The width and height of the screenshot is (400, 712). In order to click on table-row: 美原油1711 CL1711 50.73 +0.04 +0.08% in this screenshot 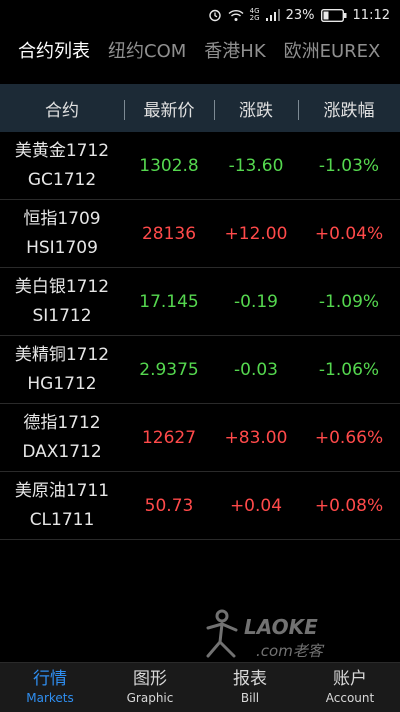, I will do `click(200, 506)`.